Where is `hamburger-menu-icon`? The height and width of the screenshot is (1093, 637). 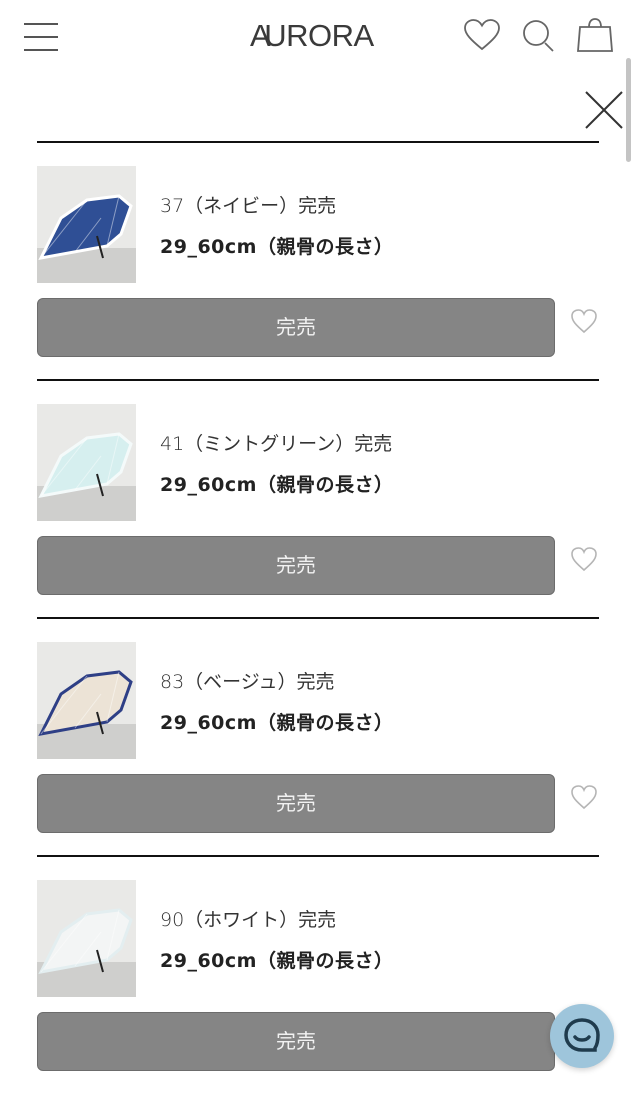 hamburger-menu-icon is located at coordinates (41, 37).